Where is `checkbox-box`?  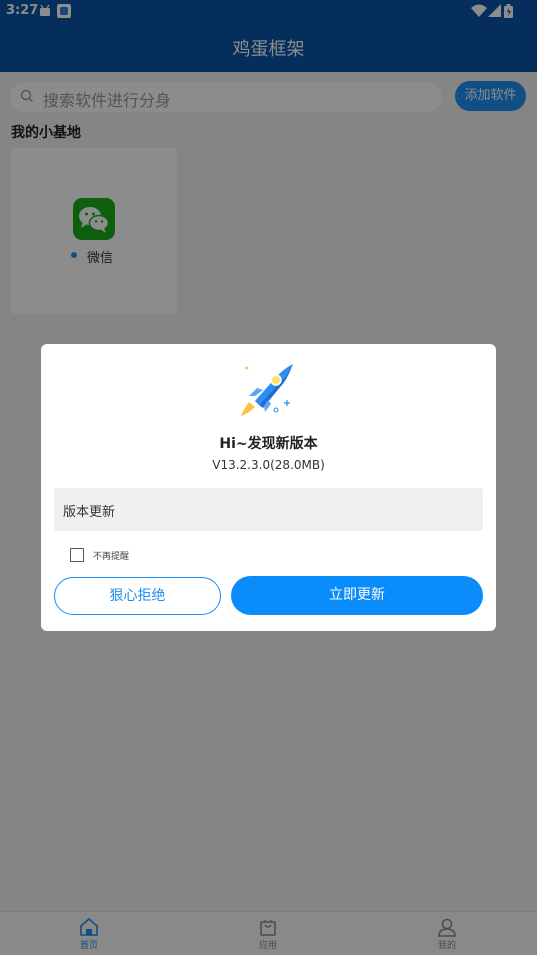
checkbox-box is located at coordinates (77, 555).